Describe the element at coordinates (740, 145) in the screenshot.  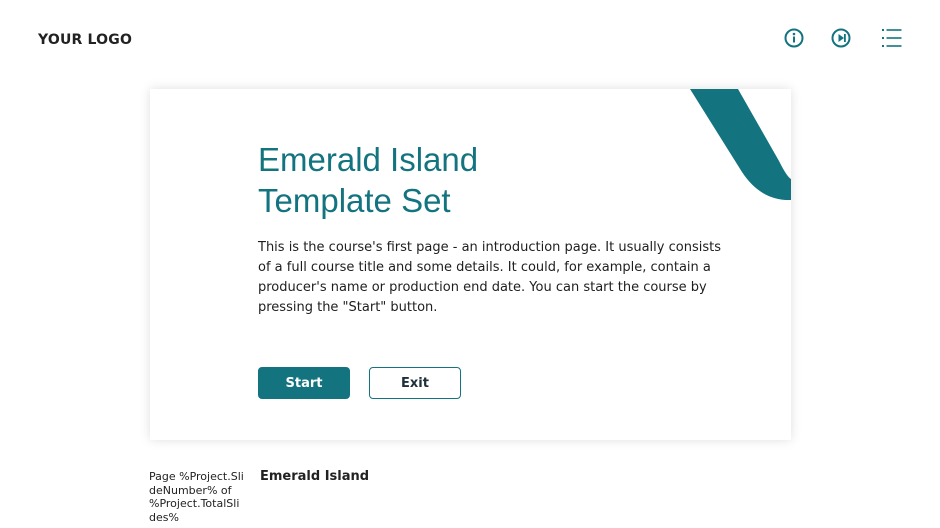
I see `corner-decoration` at that location.